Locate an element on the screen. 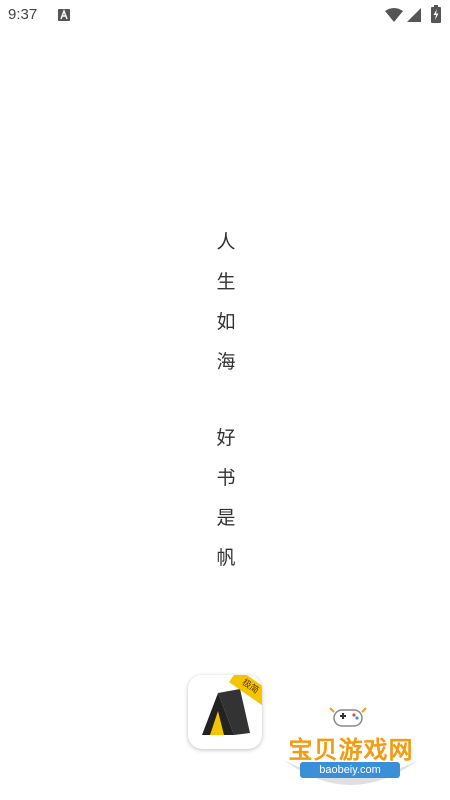  slogan-line-1: 人 生 如 海 is located at coordinates (226, 302).